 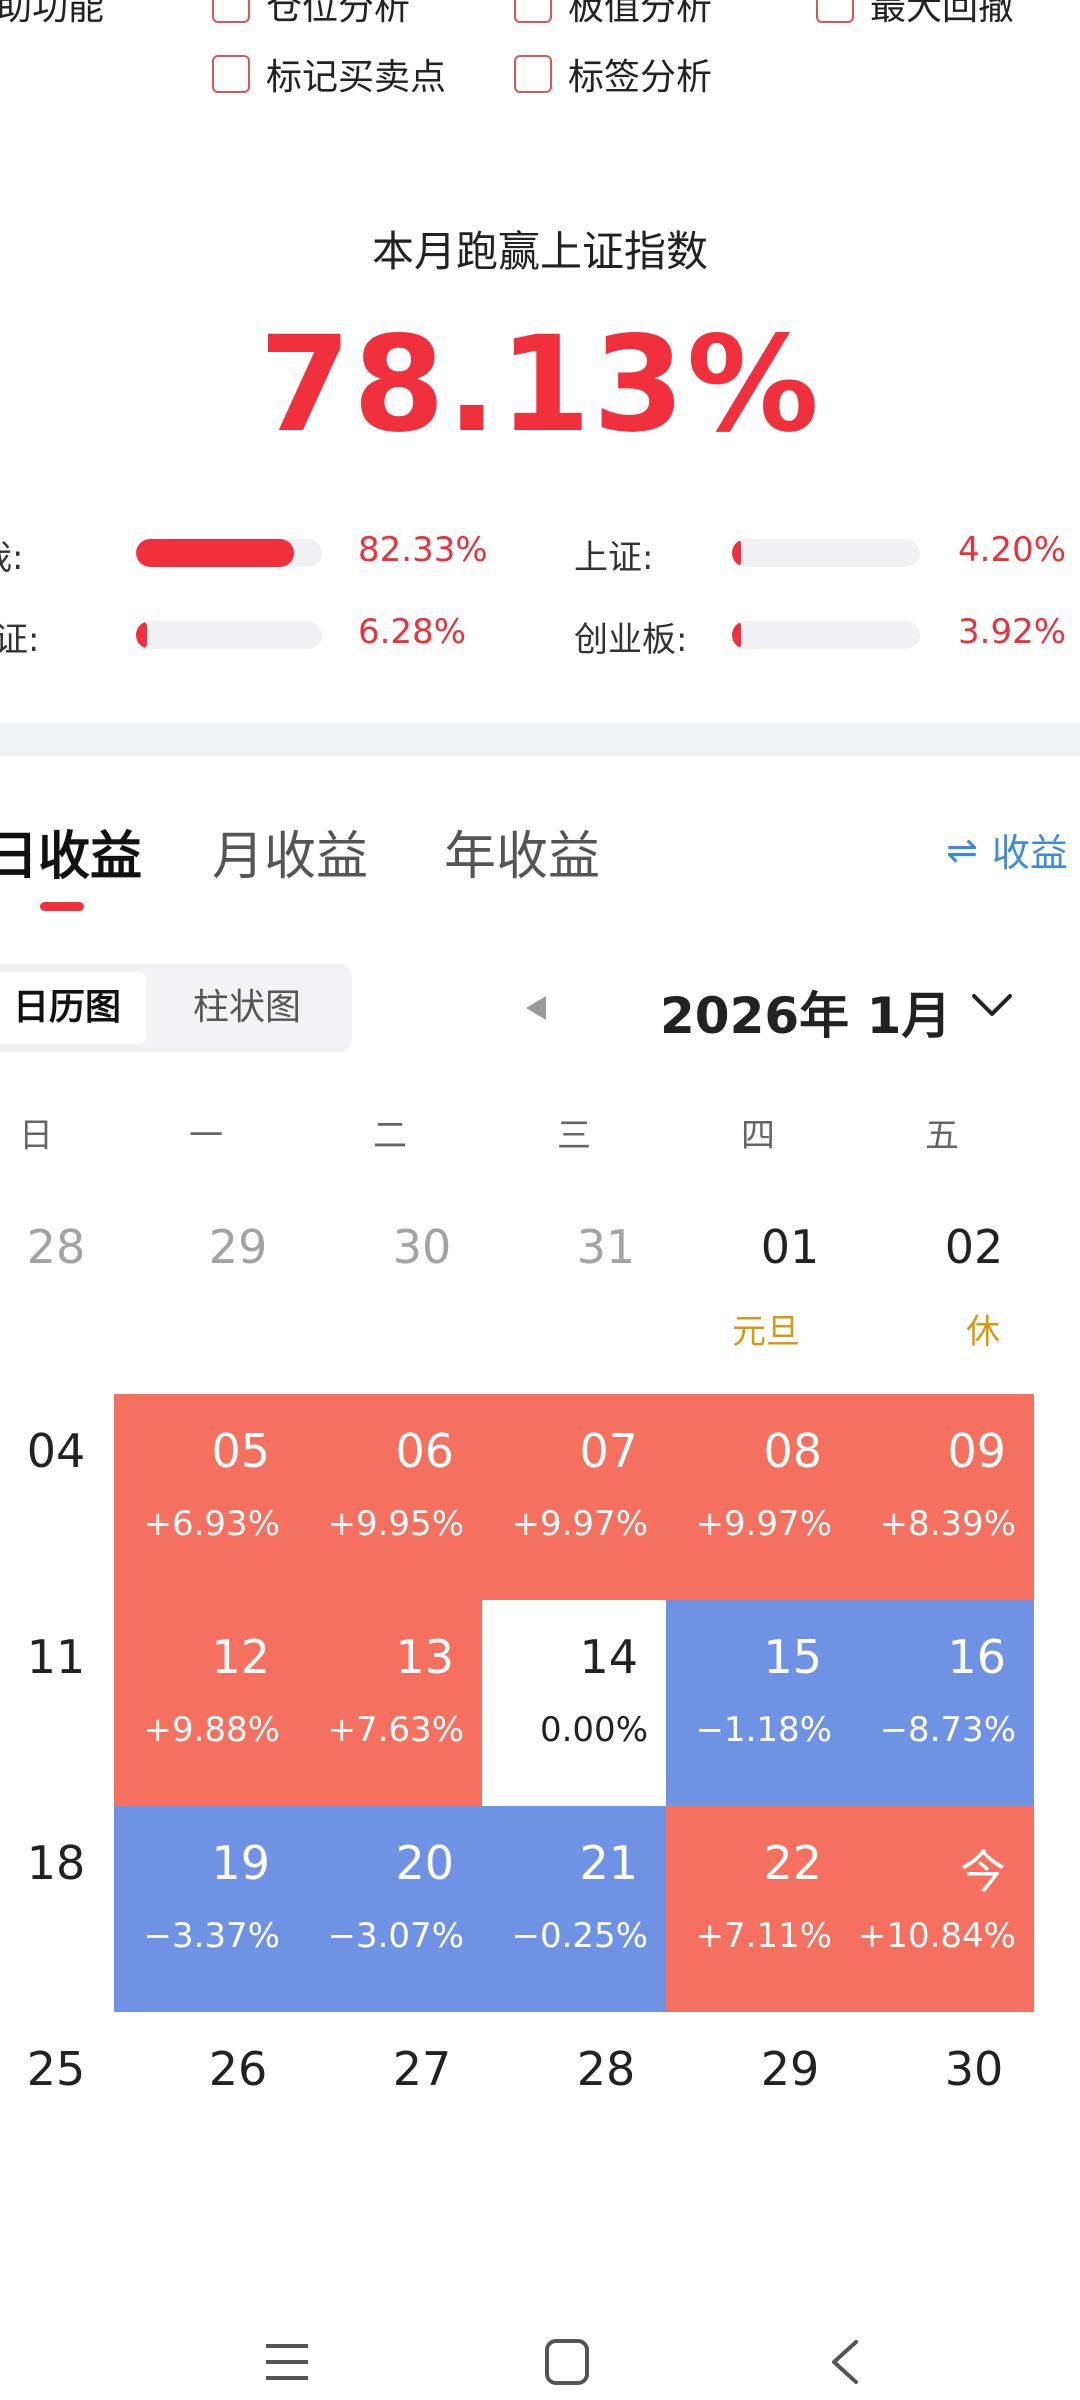 I want to click on calendar-day-number: 13, so click(x=424, y=1657).